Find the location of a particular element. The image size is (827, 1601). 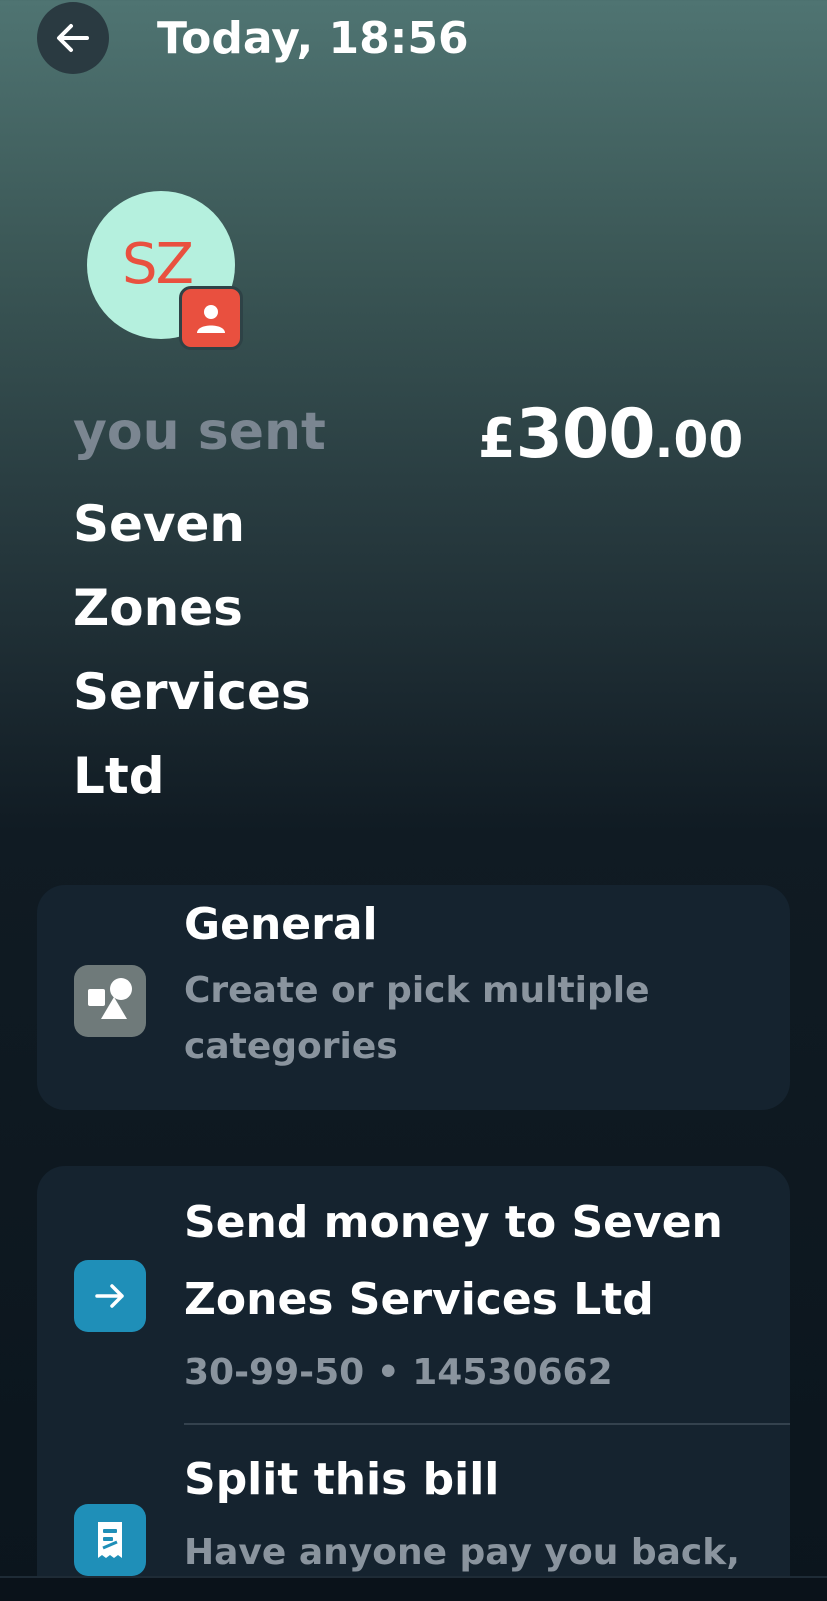

category-icon-tile is located at coordinates (110, 1001).